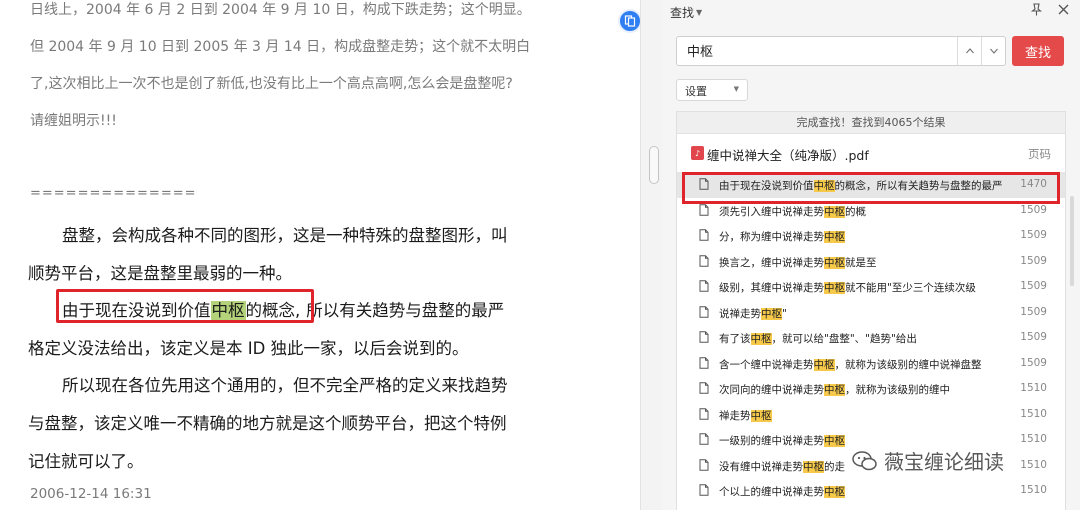 This screenshot has width=1080, height=510. I want to click on result-snippet: 禅走势中枢, so click(864, 415).